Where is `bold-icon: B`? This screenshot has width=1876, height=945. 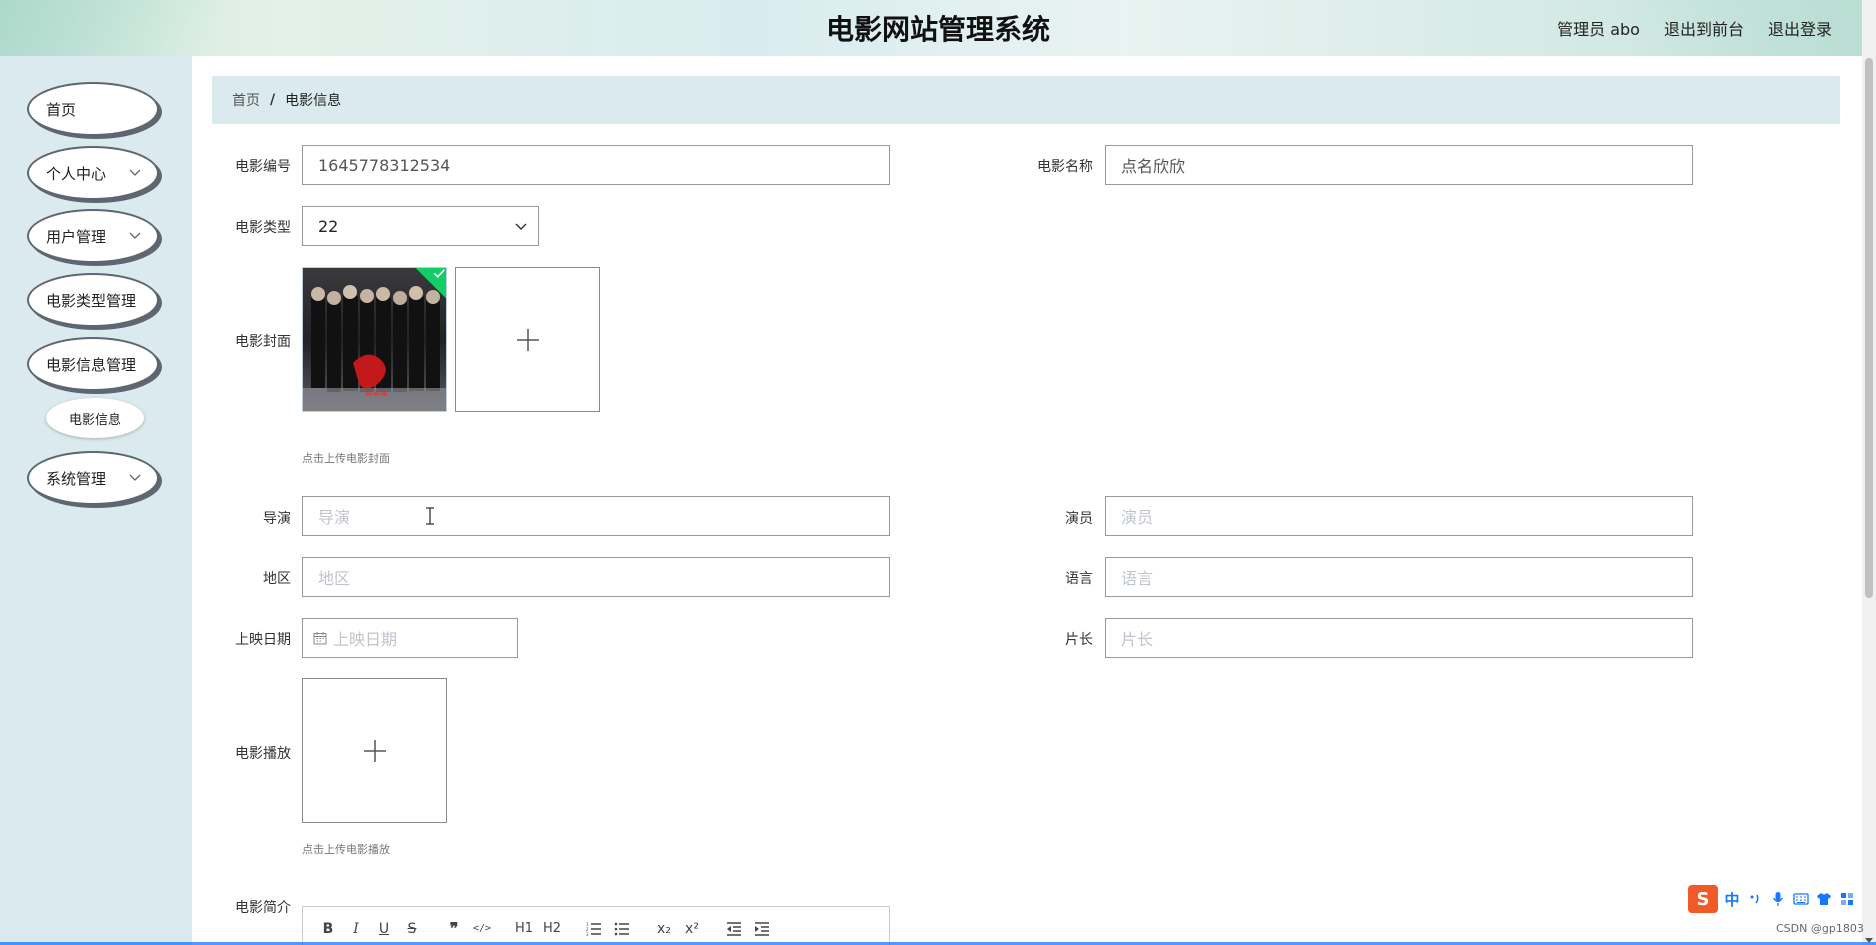
bold-icon: B is located at coordinates (328, 929).